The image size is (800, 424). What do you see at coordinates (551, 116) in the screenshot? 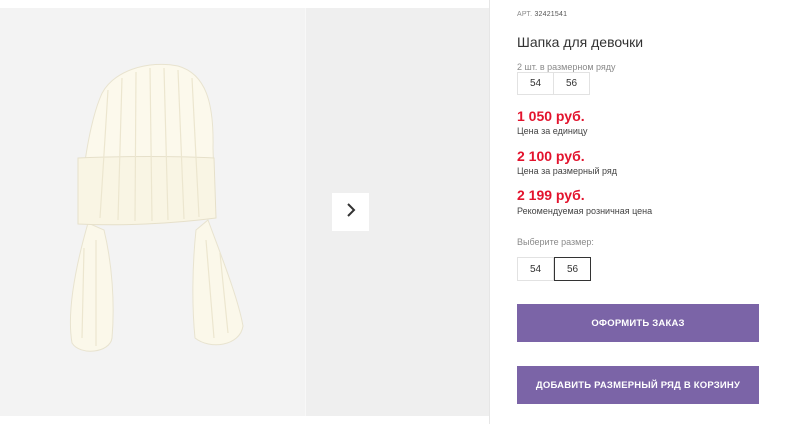
I see `unit-price: 1 050 руб.` at bounding box center [551, 116].